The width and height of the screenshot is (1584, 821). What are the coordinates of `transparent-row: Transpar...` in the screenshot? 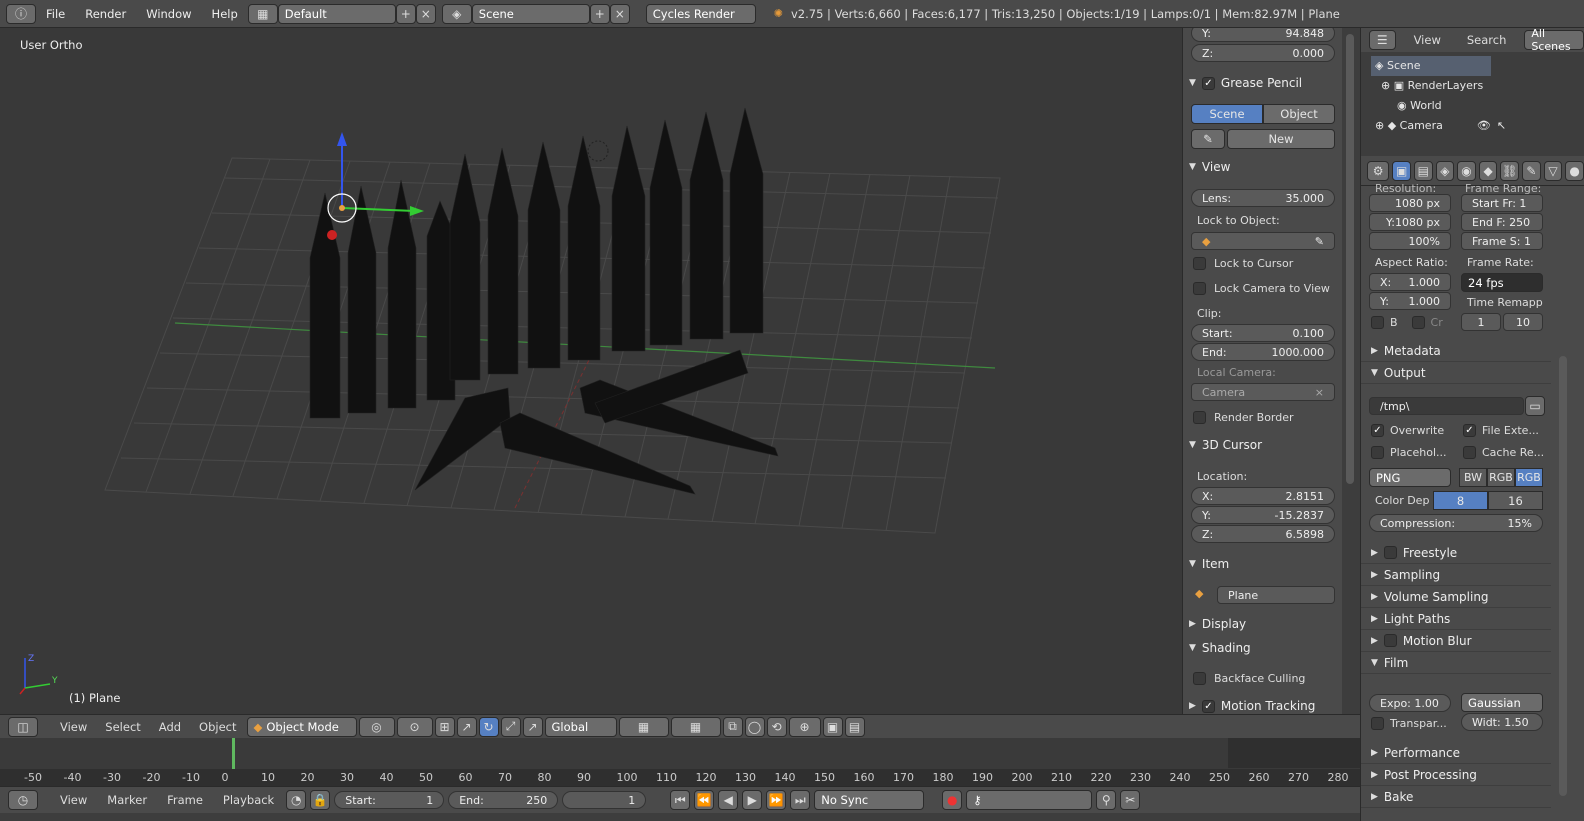 It's located at (1409, 723).